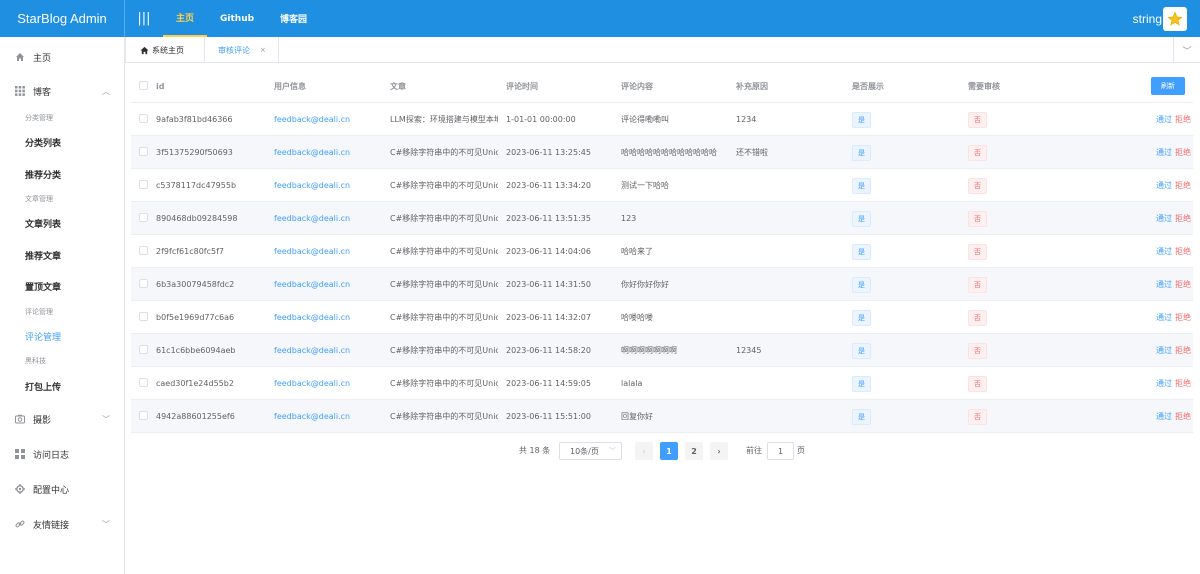 This screenshot has width=1200, height=574. What do you see at coordinates (20, 419) in the screenshot?
I see `camera-icon` at bounding box center [20, 419].